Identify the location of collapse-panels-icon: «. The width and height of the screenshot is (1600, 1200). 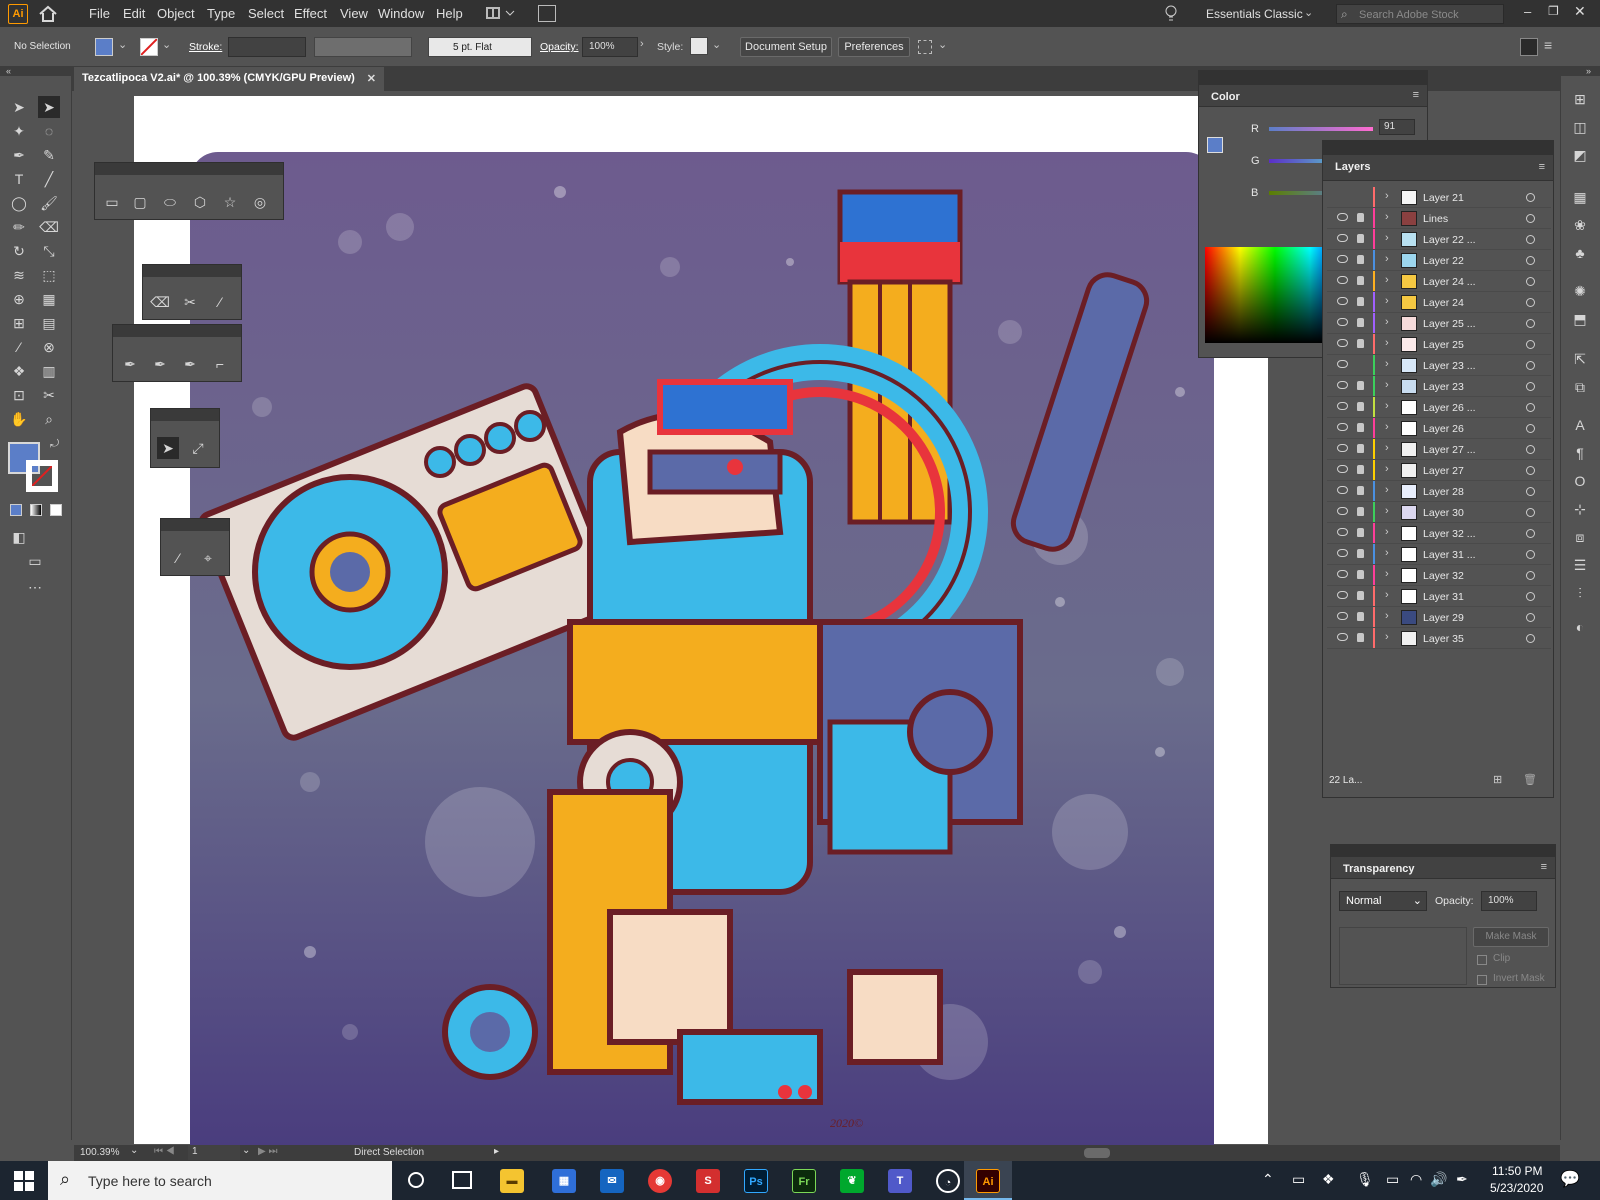
(8, 71).